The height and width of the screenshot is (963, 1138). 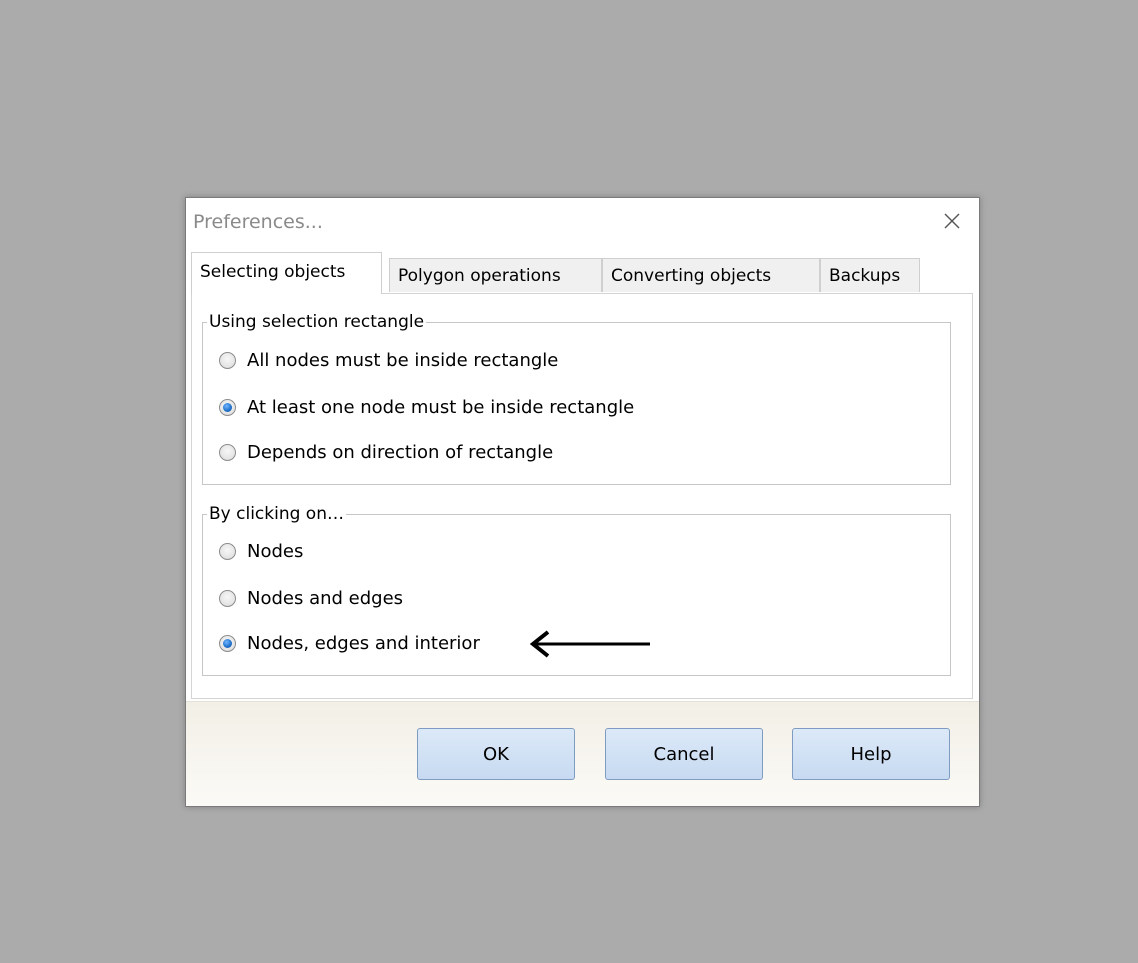 I want to click on button-bar: OK Cancel Help, so click(x=582, y=753).